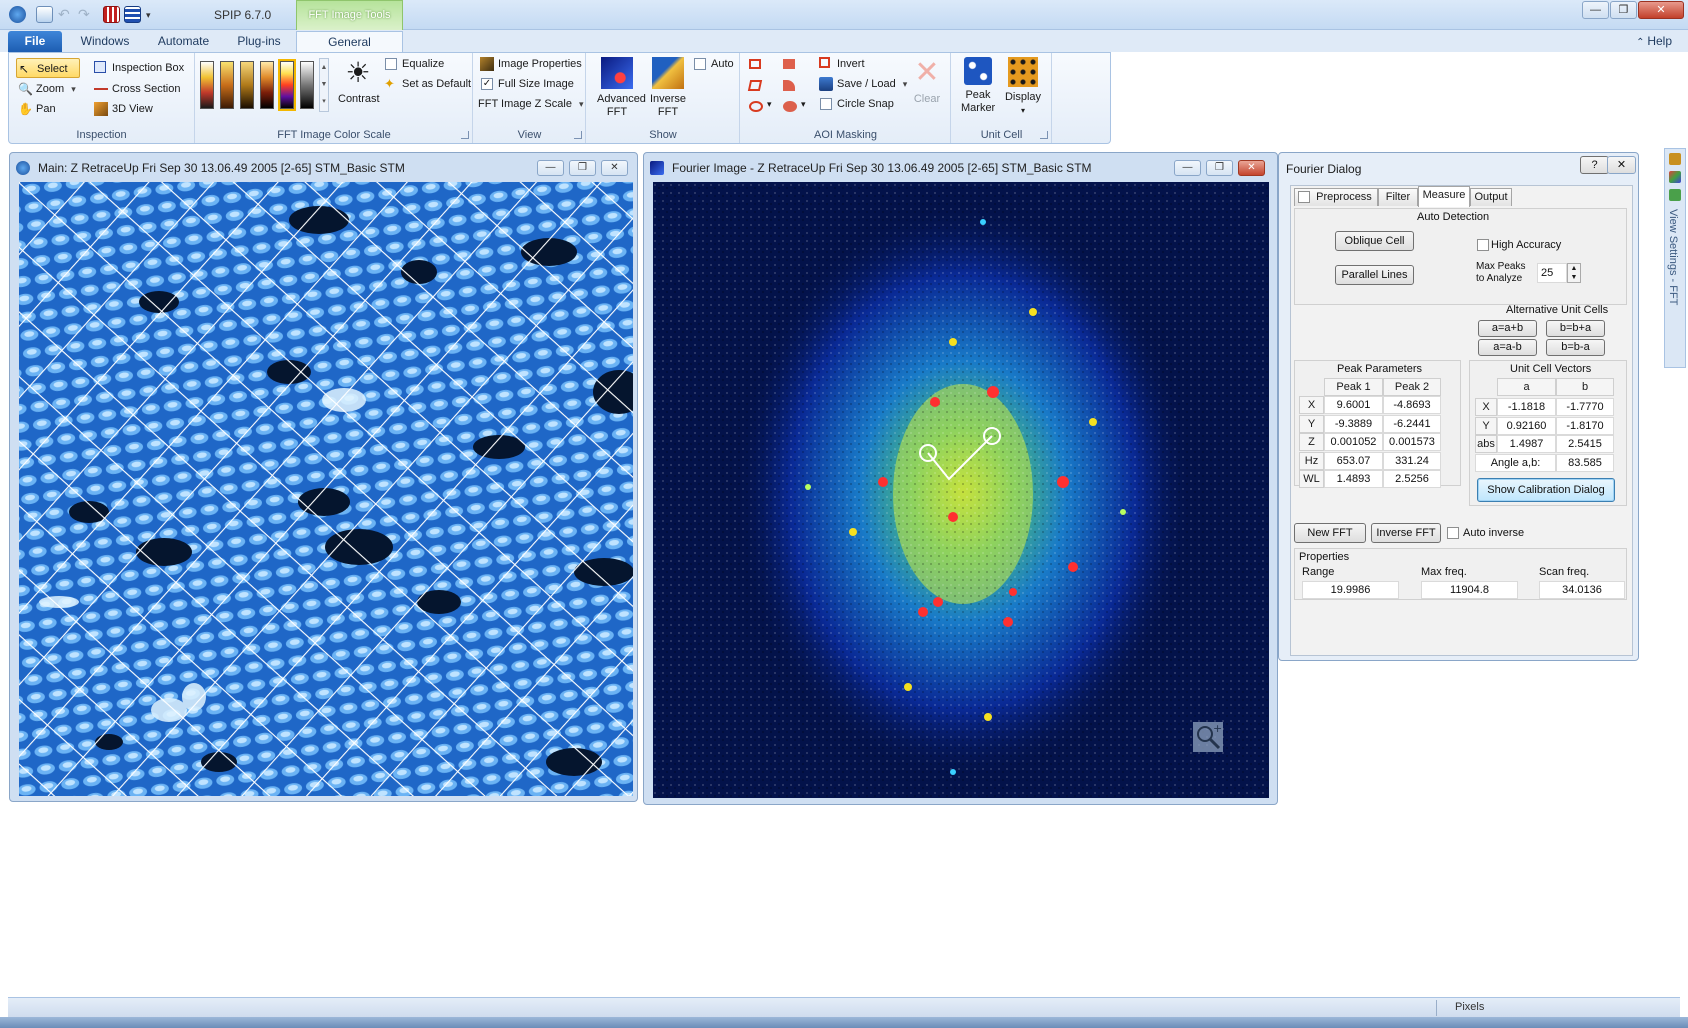  What do you see at coordinates (324, 85) in the screenshot?
I see `color-scale-scroll: ▲ ▼ ▾` at bounding box center [324, 85].